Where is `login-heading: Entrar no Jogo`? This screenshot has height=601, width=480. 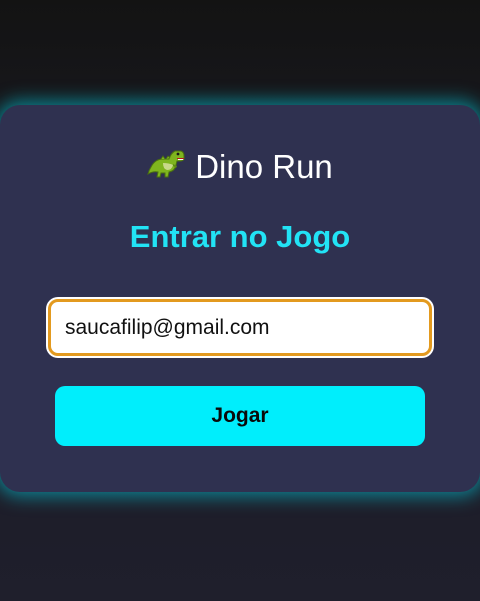 login-heading: Entrar no Jogo is located at coordinates (240, 236).